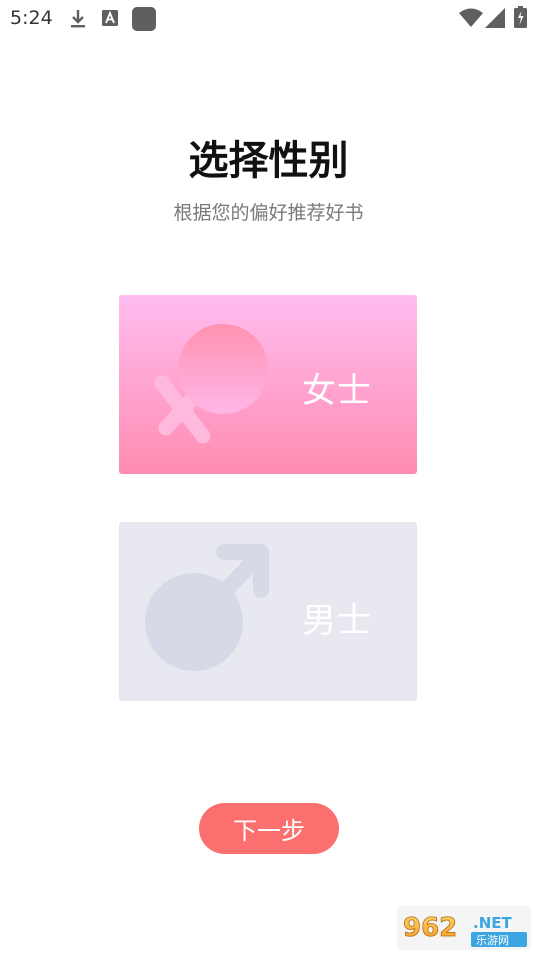 Image resolution: width=537 pixels, height=956 pixels. Describe the element at coordinates (268, 384) in the screenshot. I see `gender-option-female: 女士` at that location.